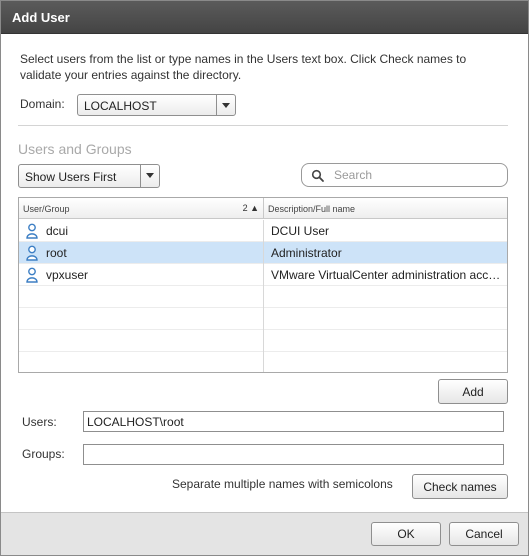 Image resolution: width=529 pixels, height=556 pixels. Describe the element at coordinates (484, 534) in the screenshot. I see `cancel-button: Cancel` at that location.